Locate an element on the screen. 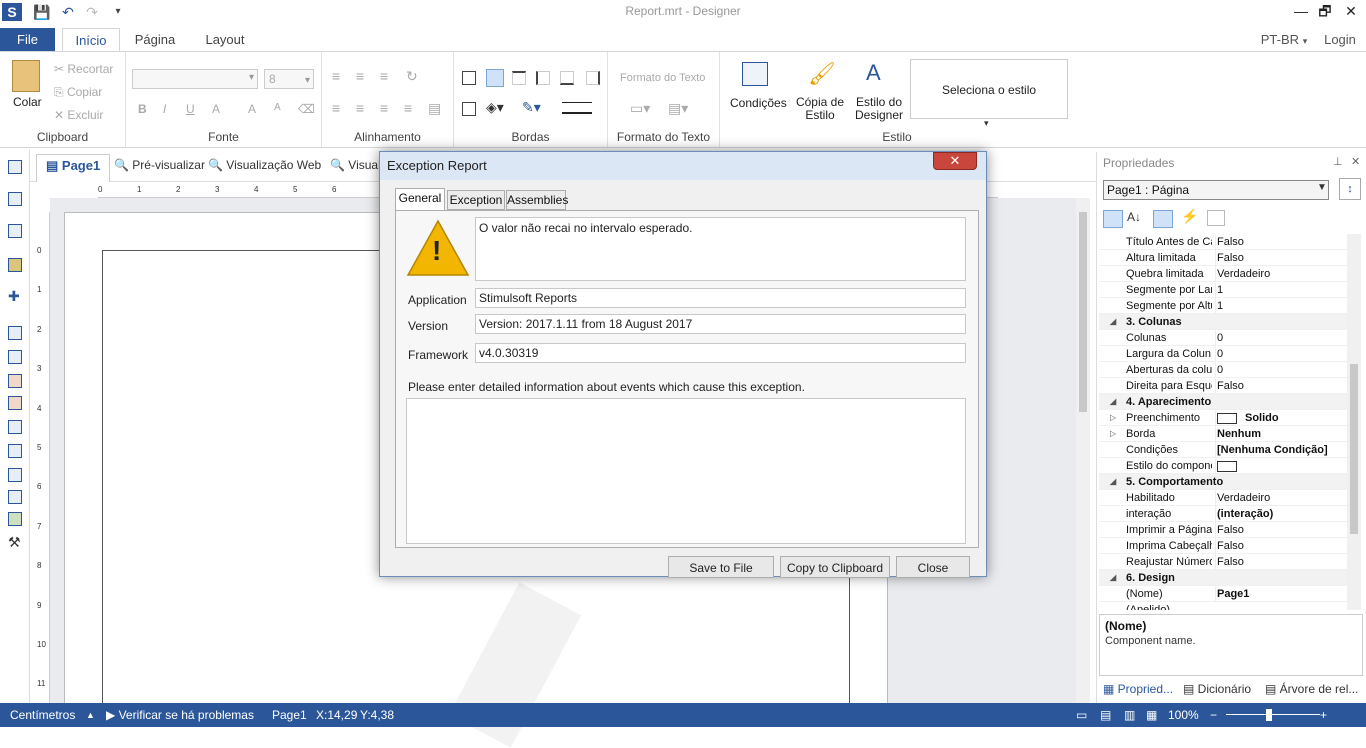  property-category: ◢ 4. Aparecimento is located at coordinates (1223, 402).